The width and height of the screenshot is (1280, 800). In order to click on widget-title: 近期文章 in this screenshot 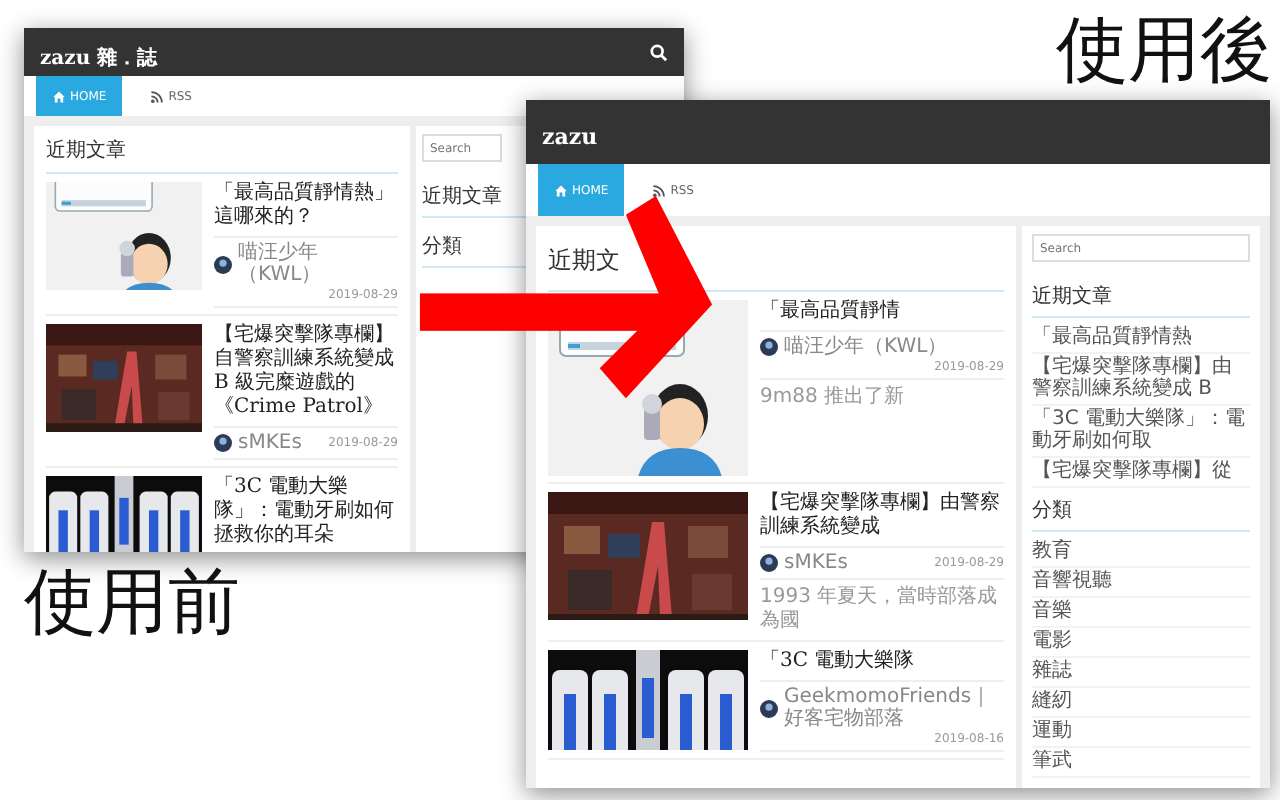, I will do `click(1141, 296)`.